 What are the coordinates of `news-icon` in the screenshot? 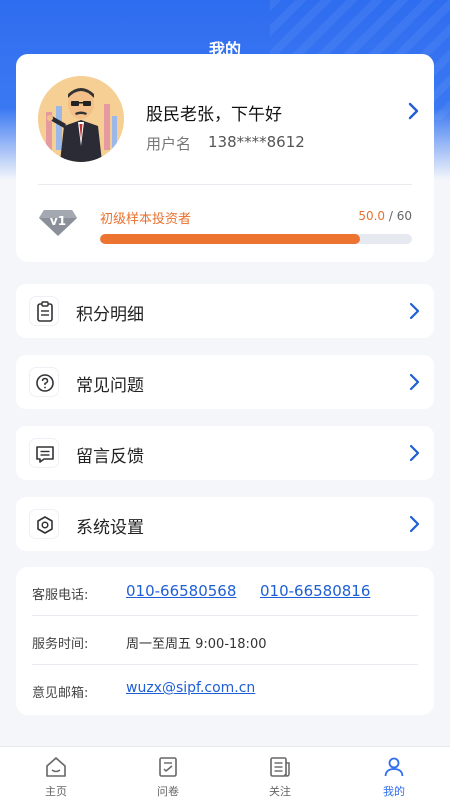 It's located at (280, 767).